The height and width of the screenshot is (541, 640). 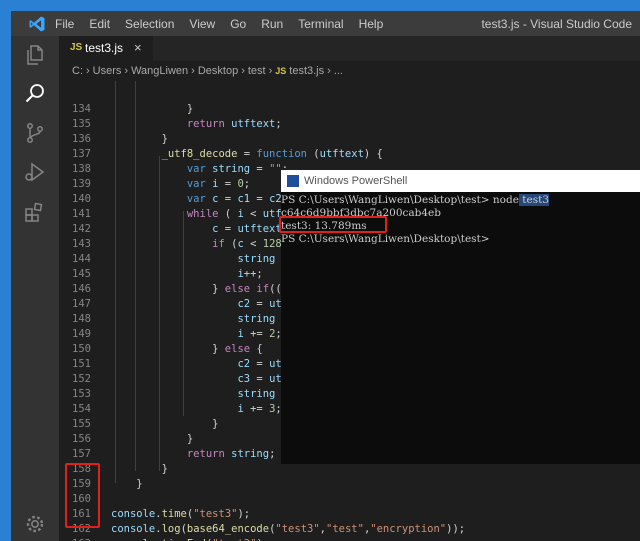 What do you see at coordinates (64, 24) in the screenshot?
I see `menu-file: File` at bounding box center [64, 24].